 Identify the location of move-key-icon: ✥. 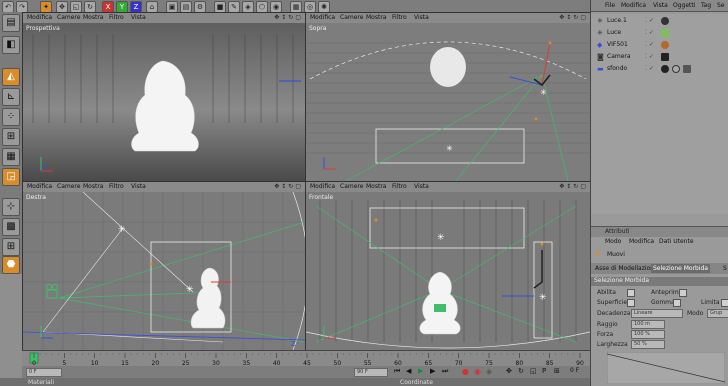
(509, 371).